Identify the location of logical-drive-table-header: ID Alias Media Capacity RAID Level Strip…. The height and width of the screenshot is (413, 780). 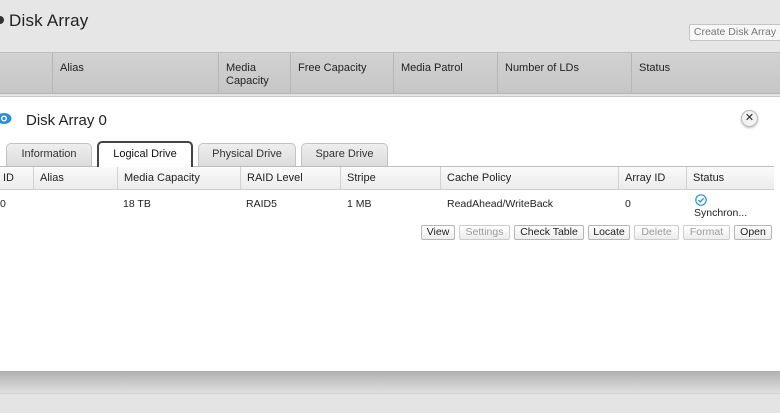
(387, 178).